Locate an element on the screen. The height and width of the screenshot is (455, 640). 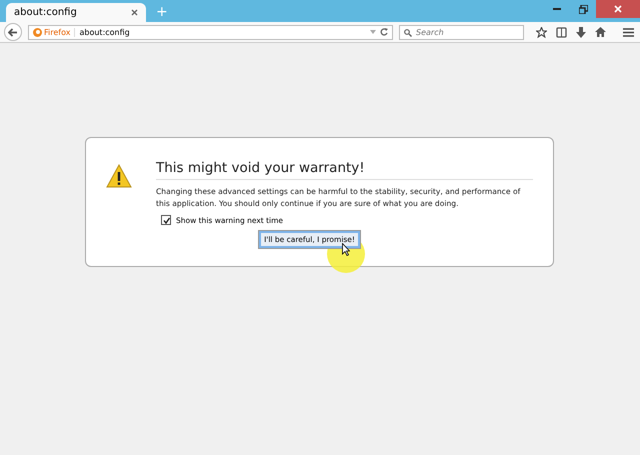
back-button is located at coordinates (13, 32).